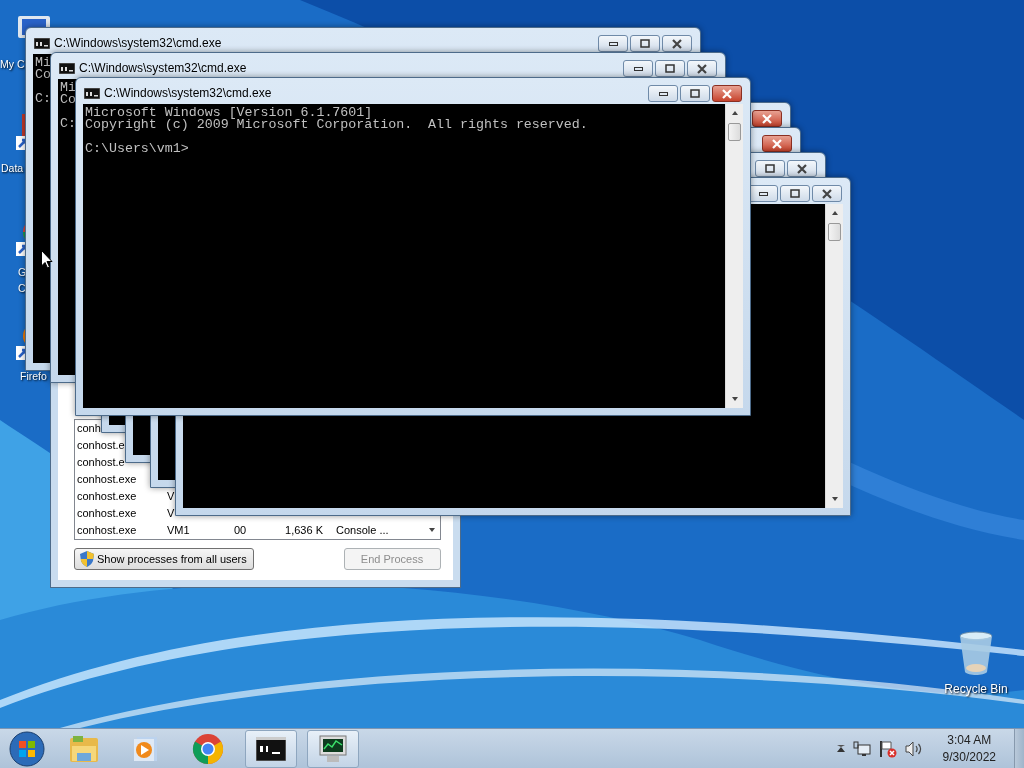  What do you see at coordinates (241, 530) in the screenshot?
I see `table-cell-text: 00` at bounding box center [241, 530].